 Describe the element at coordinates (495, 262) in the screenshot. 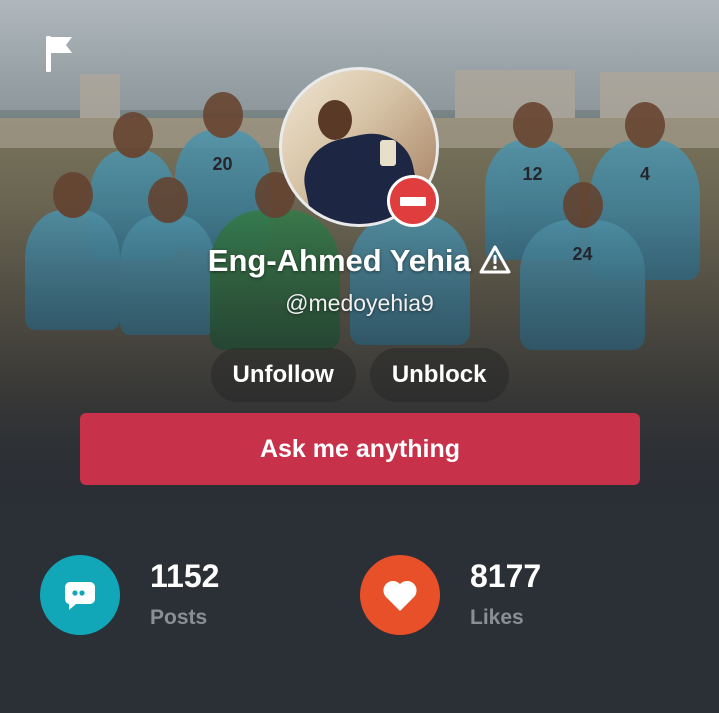

I see `warning-icon` at that location.